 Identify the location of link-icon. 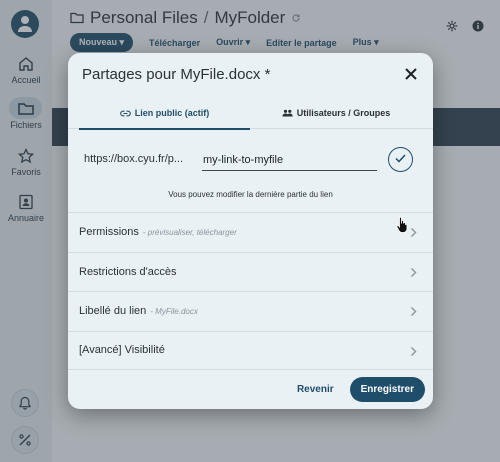
(125, 113).